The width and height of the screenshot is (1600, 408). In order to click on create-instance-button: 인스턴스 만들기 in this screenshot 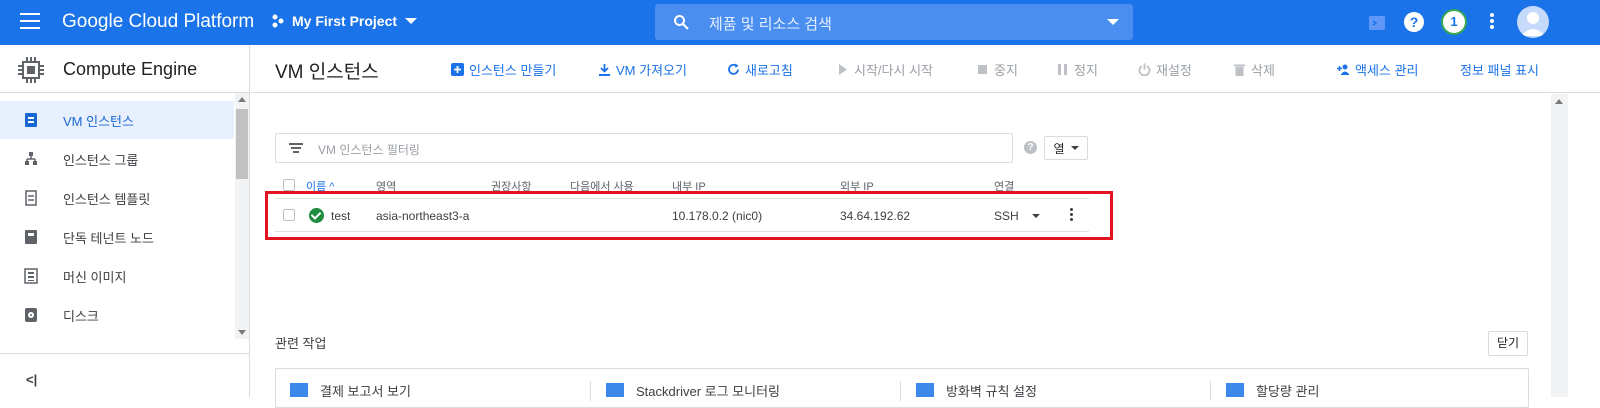, I will do `click(503, 69)`.